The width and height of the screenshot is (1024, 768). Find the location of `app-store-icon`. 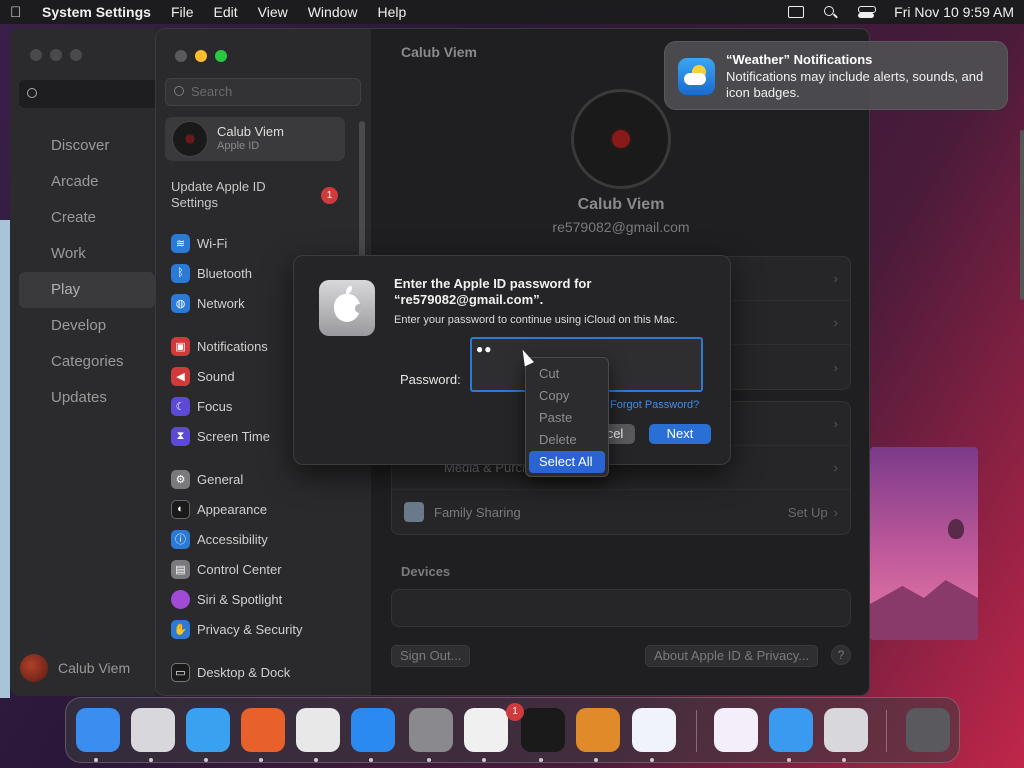

app-store-icon is located at coordinates (373, 730).